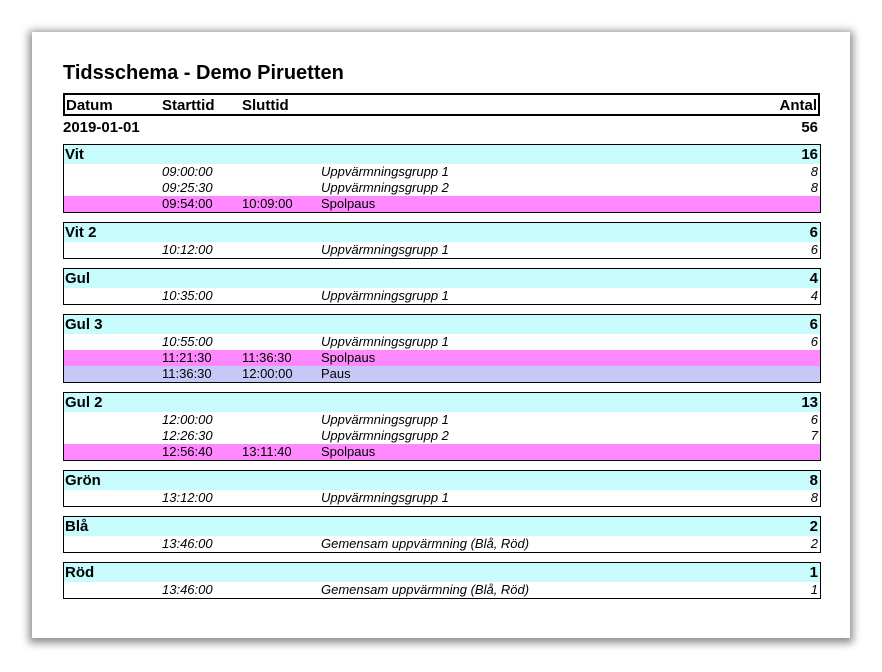 The image size is (882, 672). What do you see at coordinates (809, 127) in the screenshot?
I see `date-total: 56` at bounding box center [809, 127].